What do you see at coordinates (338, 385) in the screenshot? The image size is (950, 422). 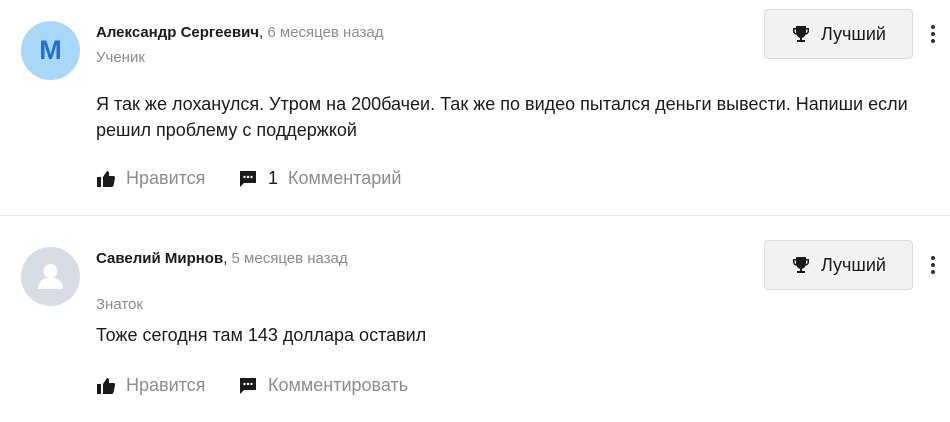 I see `comment-label: Комментировать` at bounding box center [338, 385].